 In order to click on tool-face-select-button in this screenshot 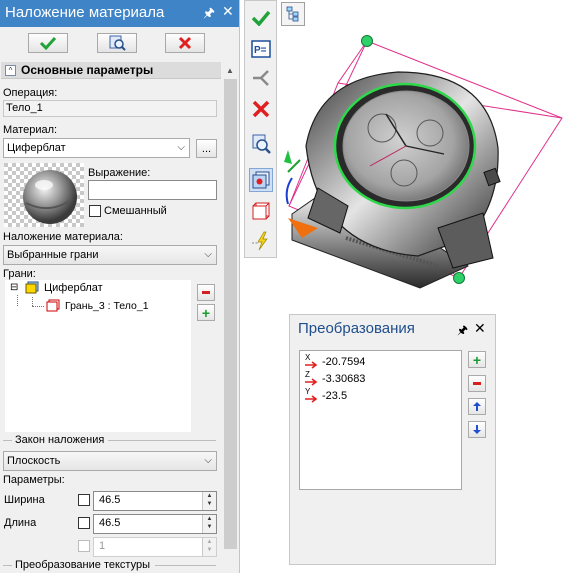, I will do `click(261, 180)`.